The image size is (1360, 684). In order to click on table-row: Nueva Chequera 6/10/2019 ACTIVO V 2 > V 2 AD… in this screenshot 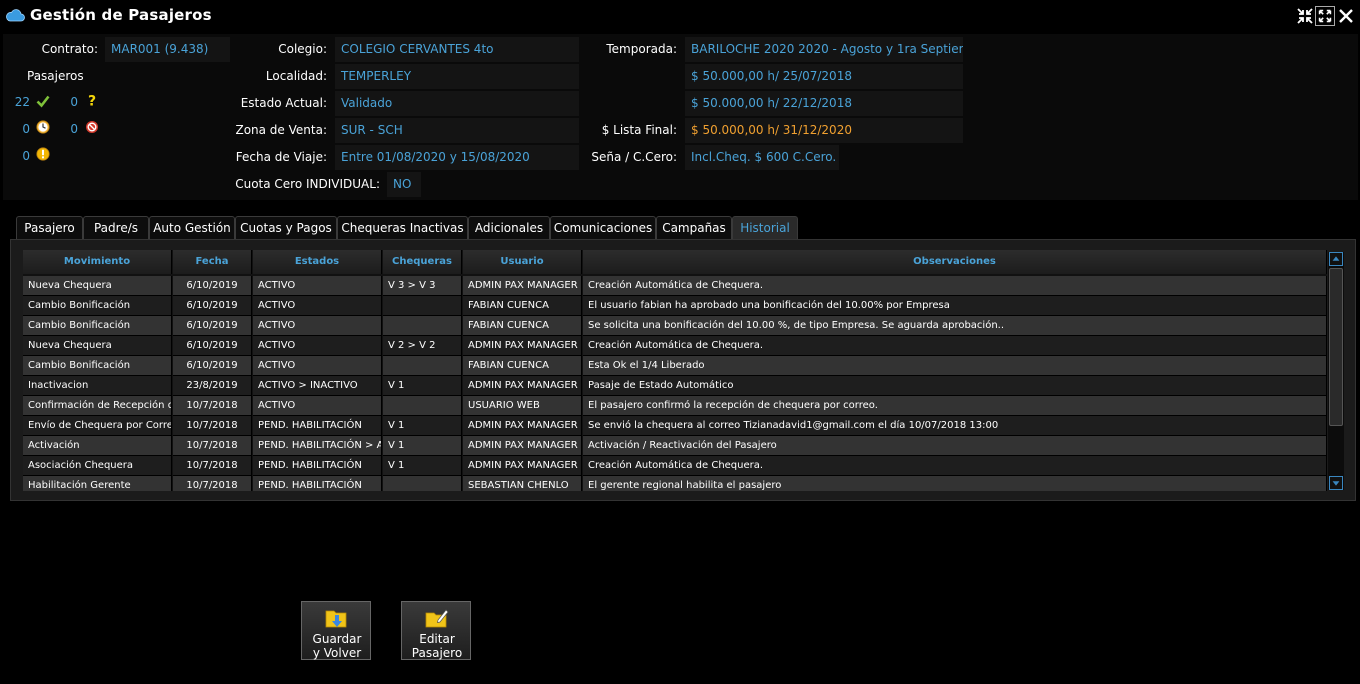, I will do `click(675, 346)`.